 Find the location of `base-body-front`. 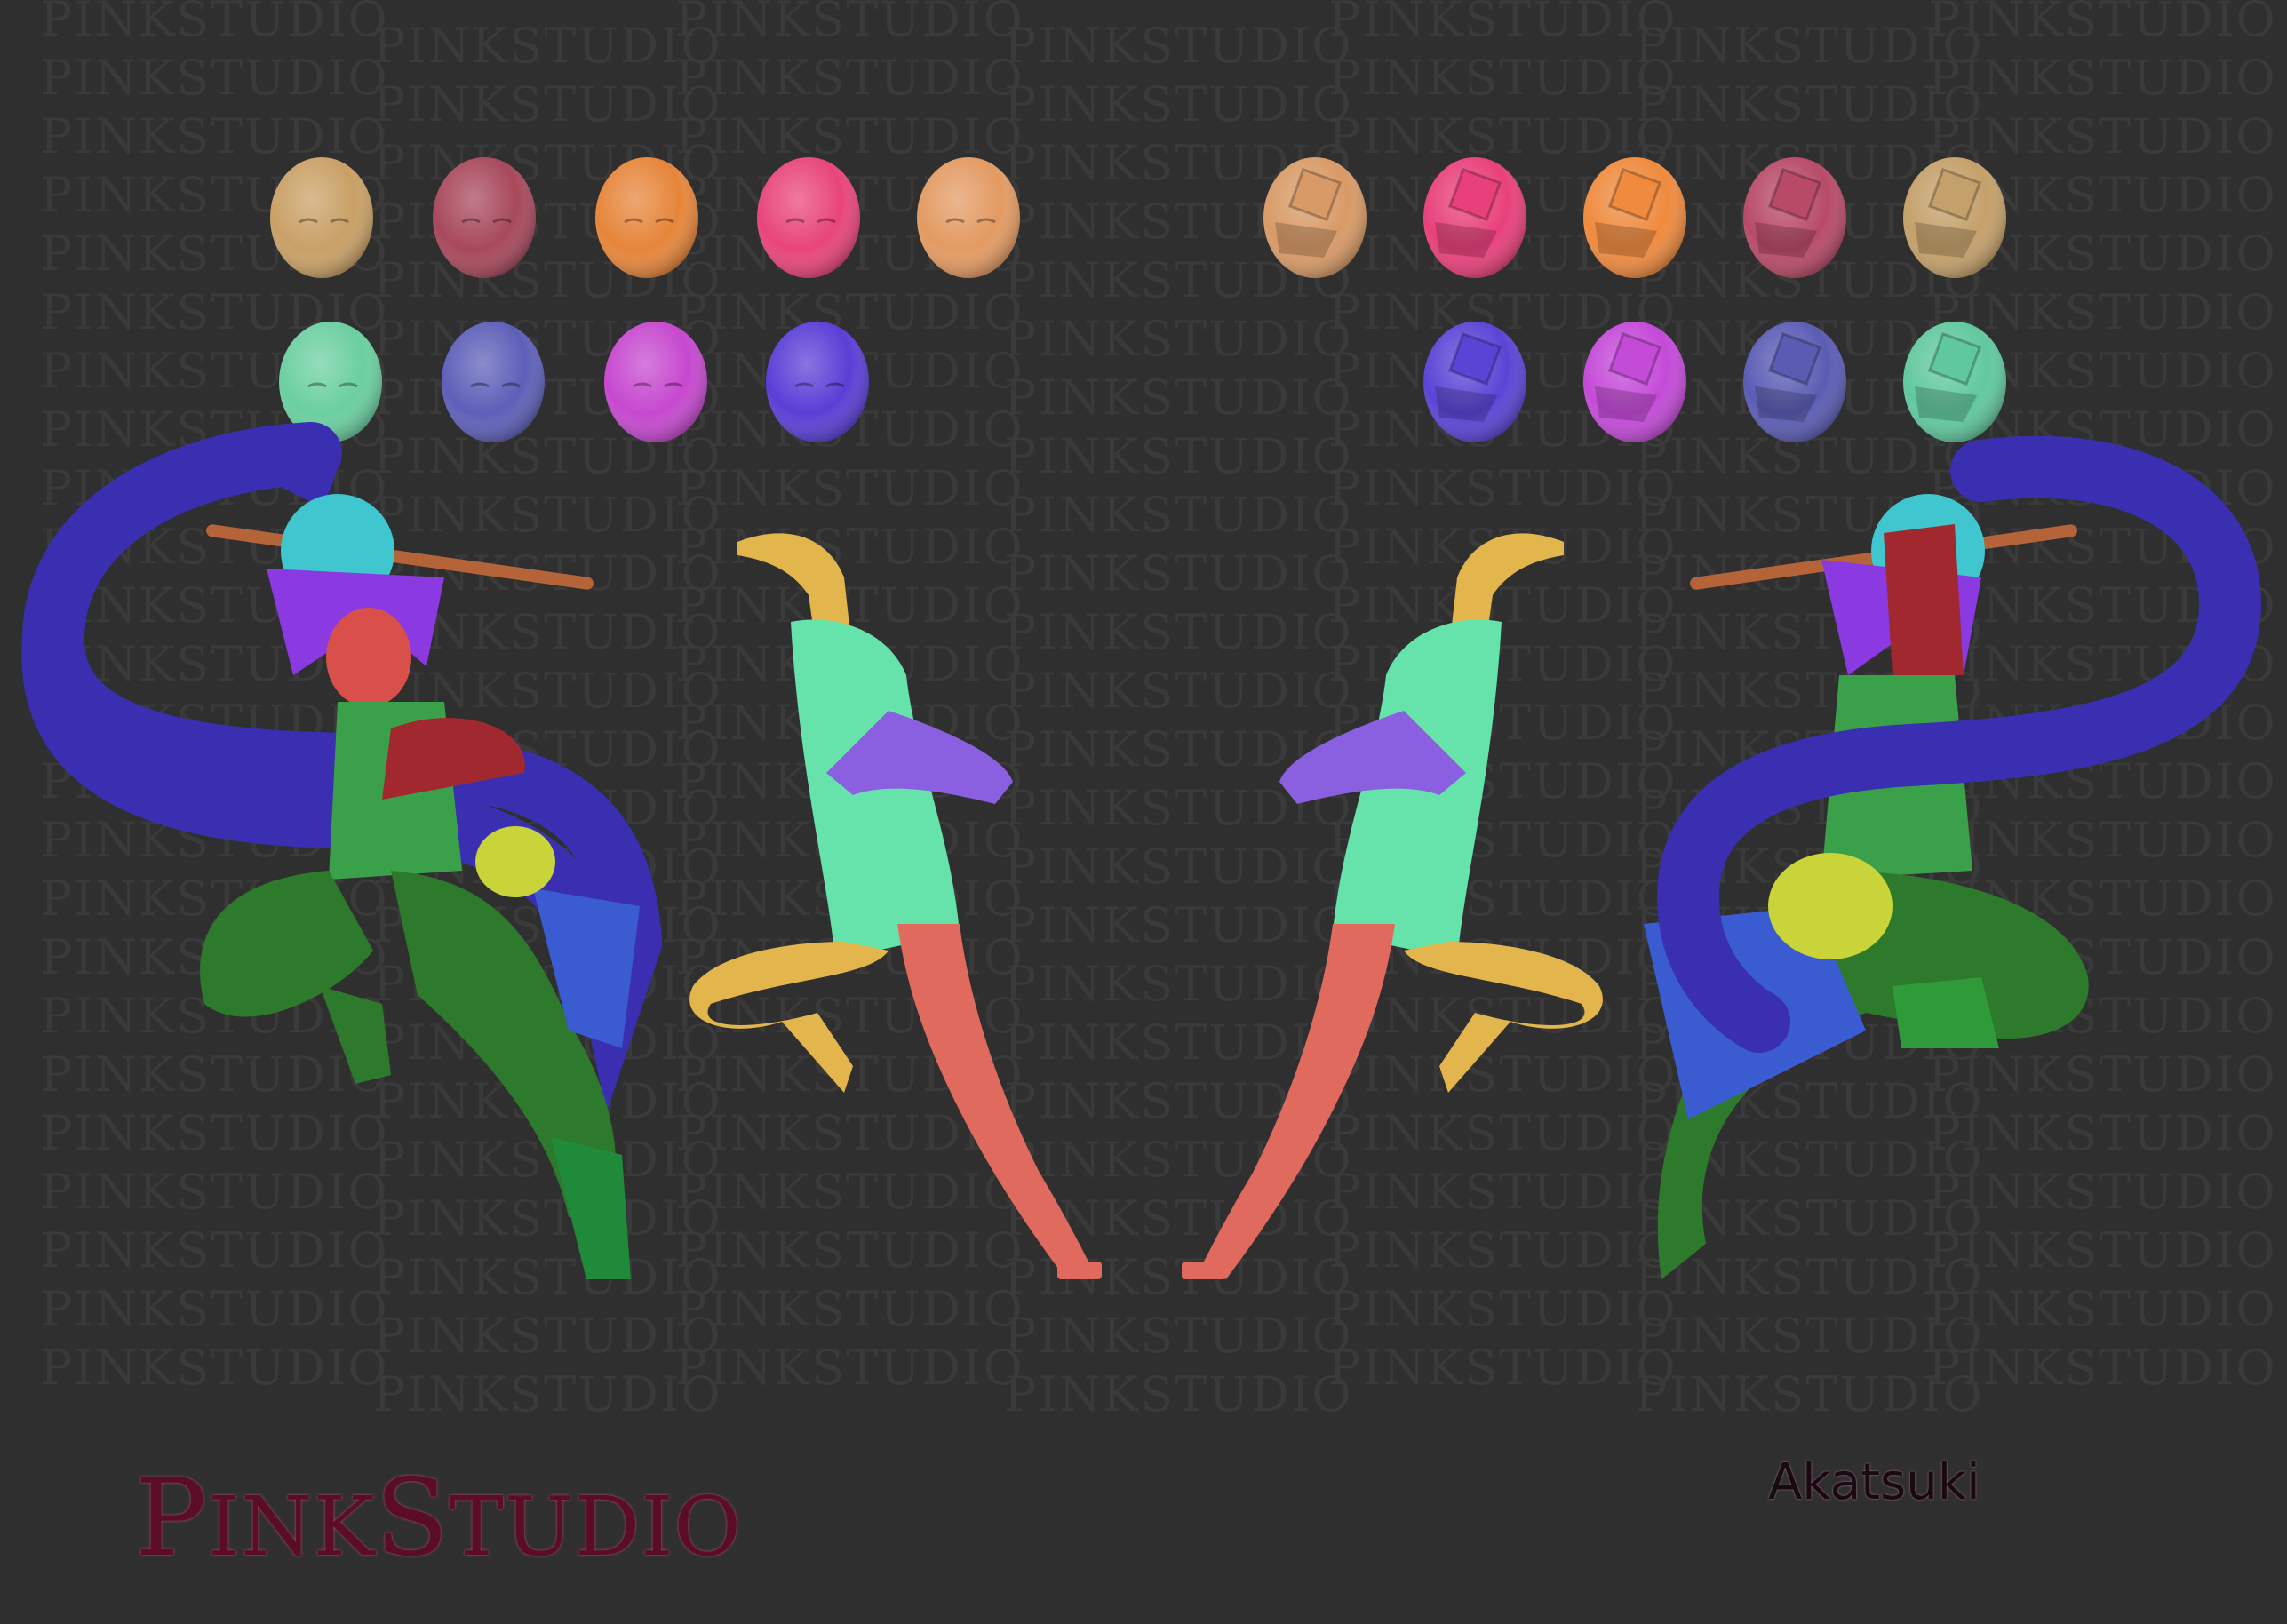

base-body-front is located at coordinates (895, 906).